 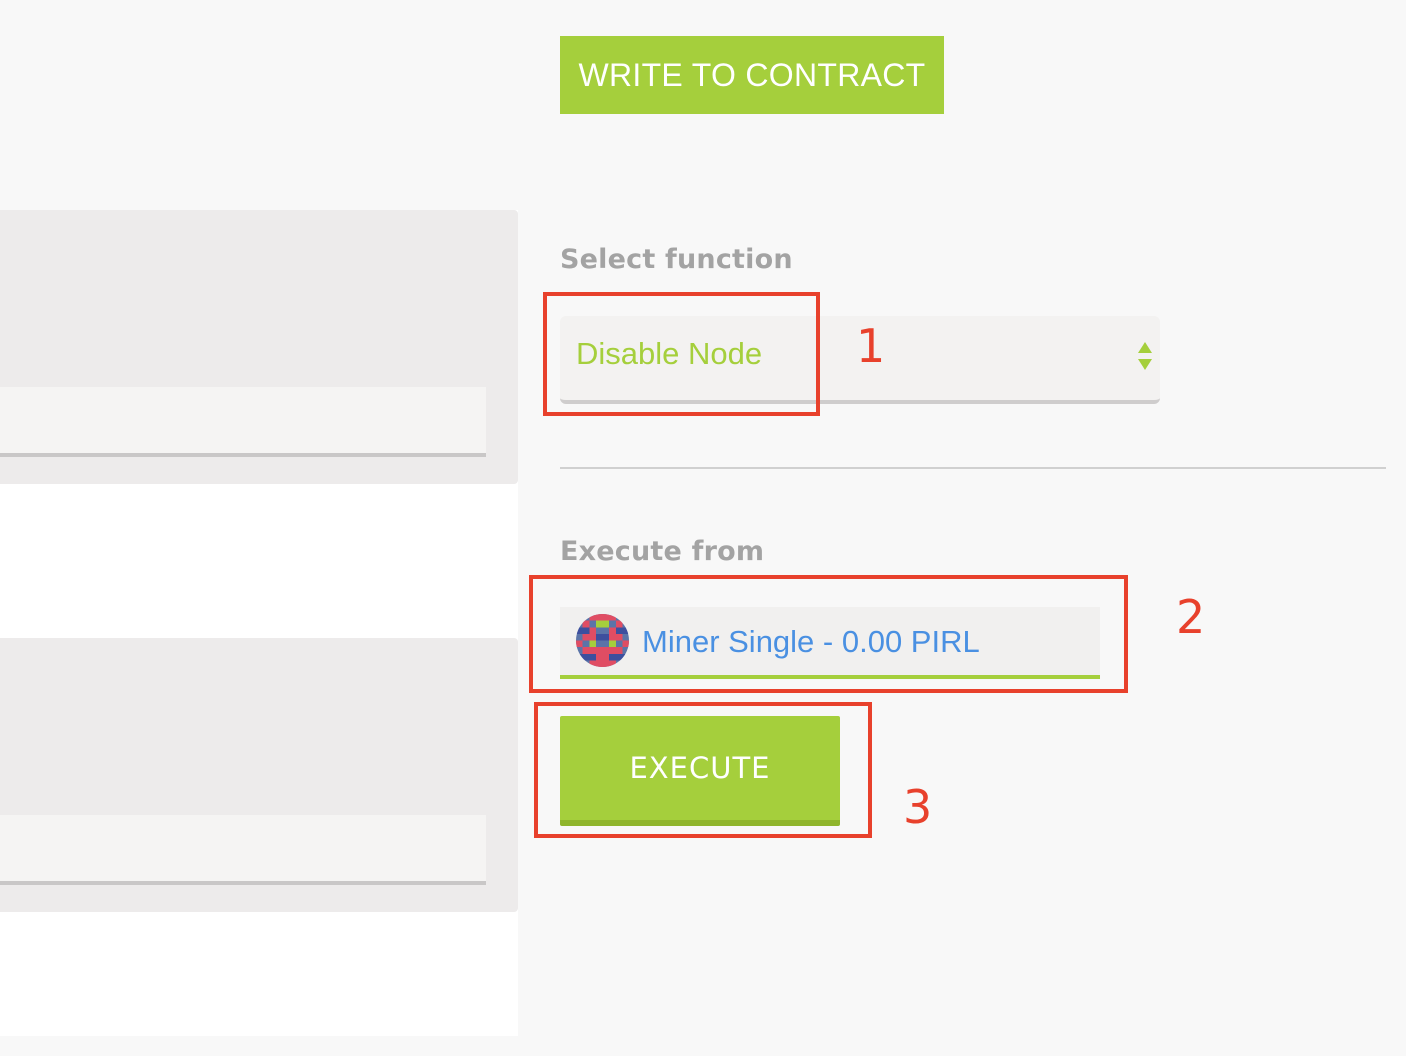 I want to click on section-divider, so click(x=973, y=468).